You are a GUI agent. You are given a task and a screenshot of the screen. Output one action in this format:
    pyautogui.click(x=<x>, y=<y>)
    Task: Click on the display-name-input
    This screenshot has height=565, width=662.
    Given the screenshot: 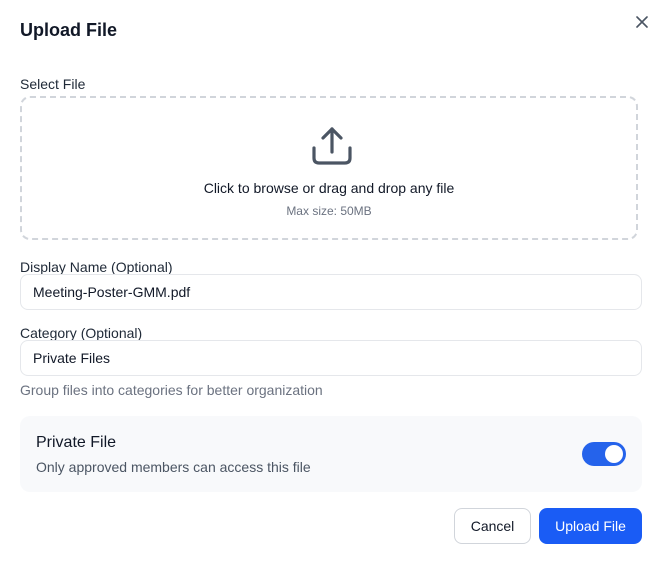 What is the action you would take?
    pyautogui.click(x=331, y=292)
    